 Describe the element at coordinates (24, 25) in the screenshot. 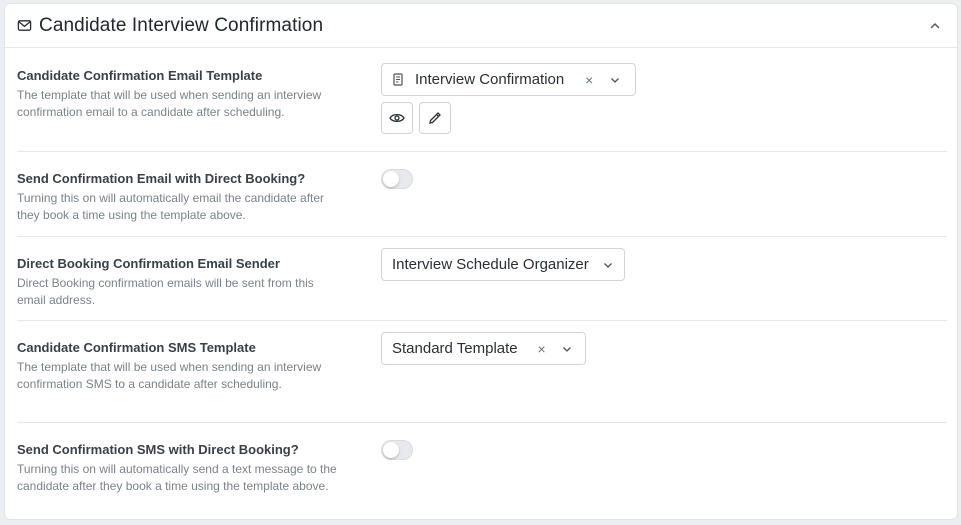

I see `mail-icon` at that location.